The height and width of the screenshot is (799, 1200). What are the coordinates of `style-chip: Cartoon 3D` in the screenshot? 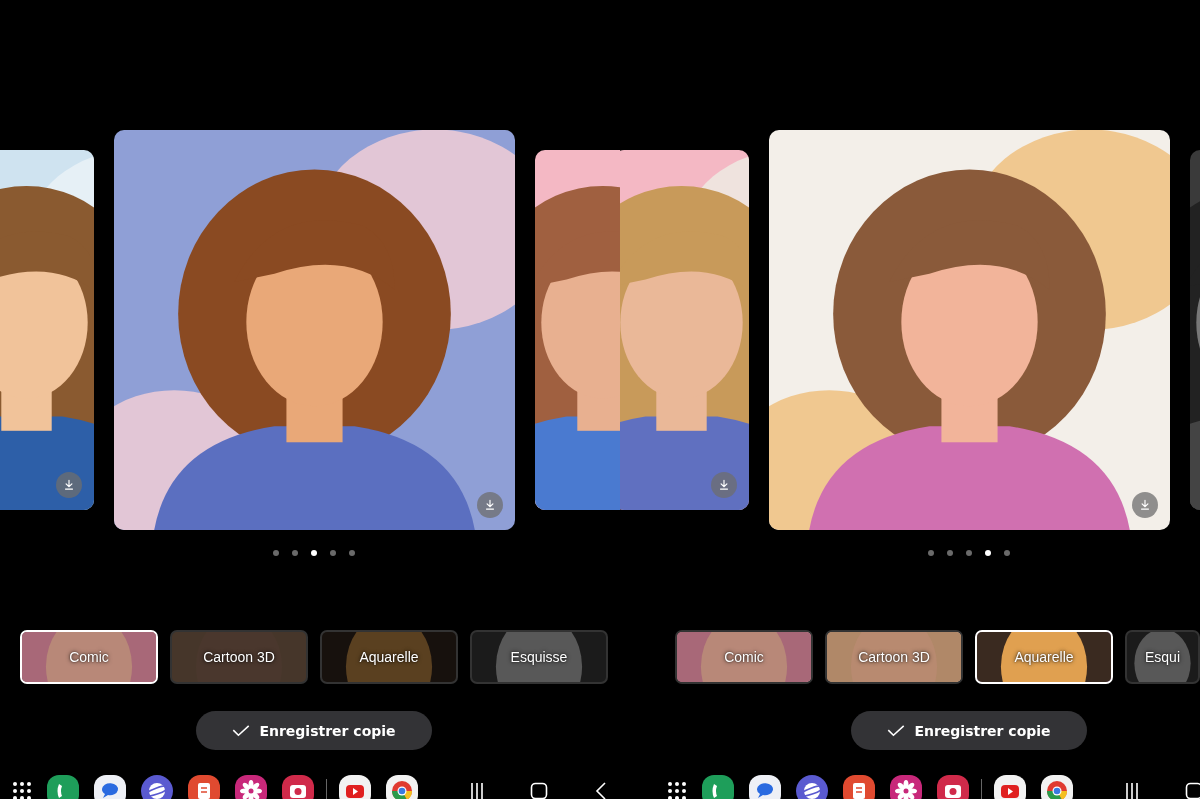 It's located at (239, 657).